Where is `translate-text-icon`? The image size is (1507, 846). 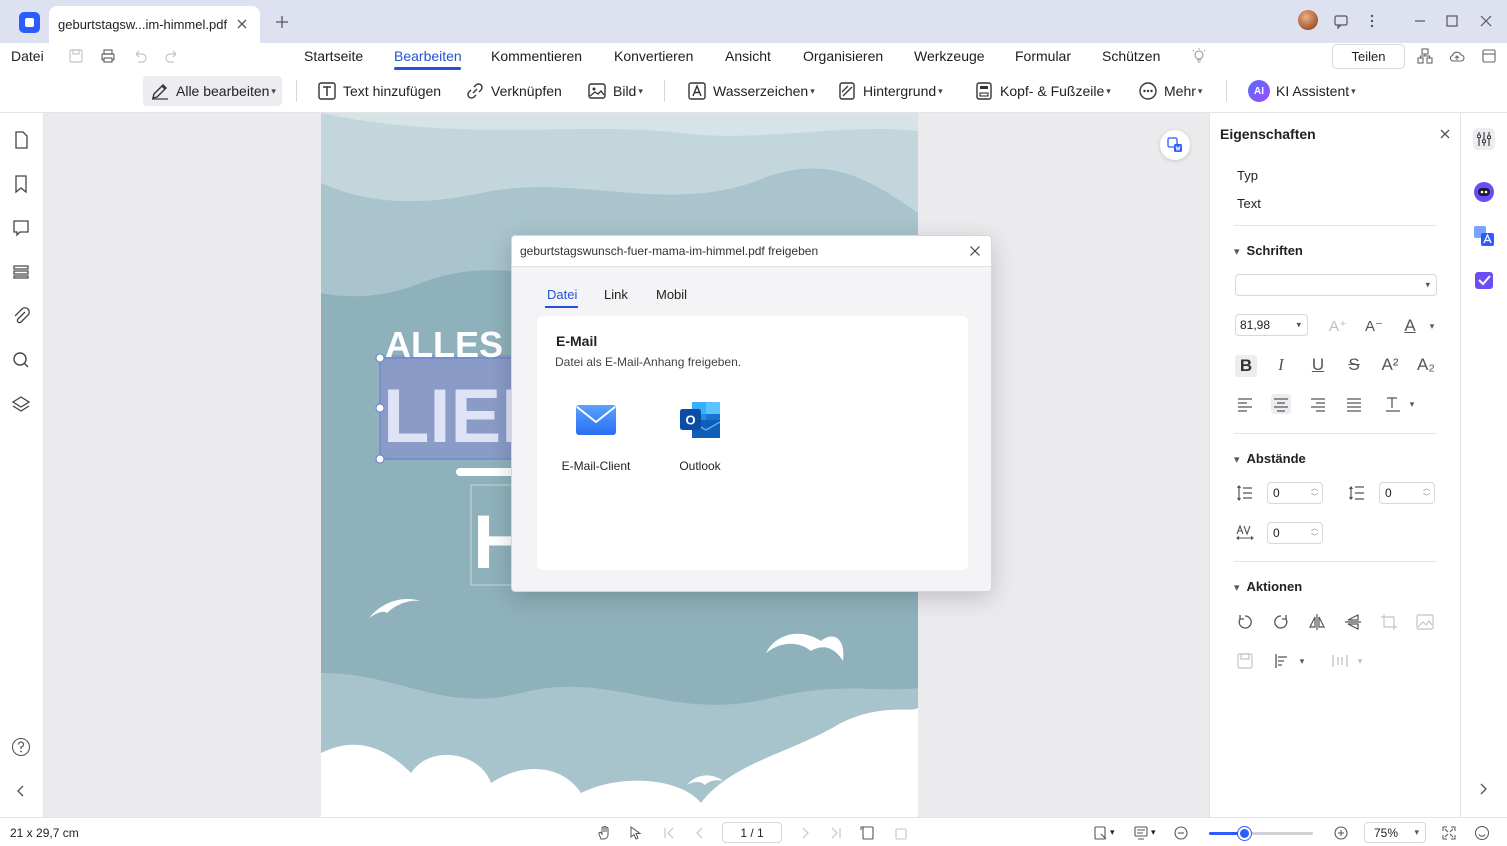
translate-text-icon is located at coordinates (1484, 236).